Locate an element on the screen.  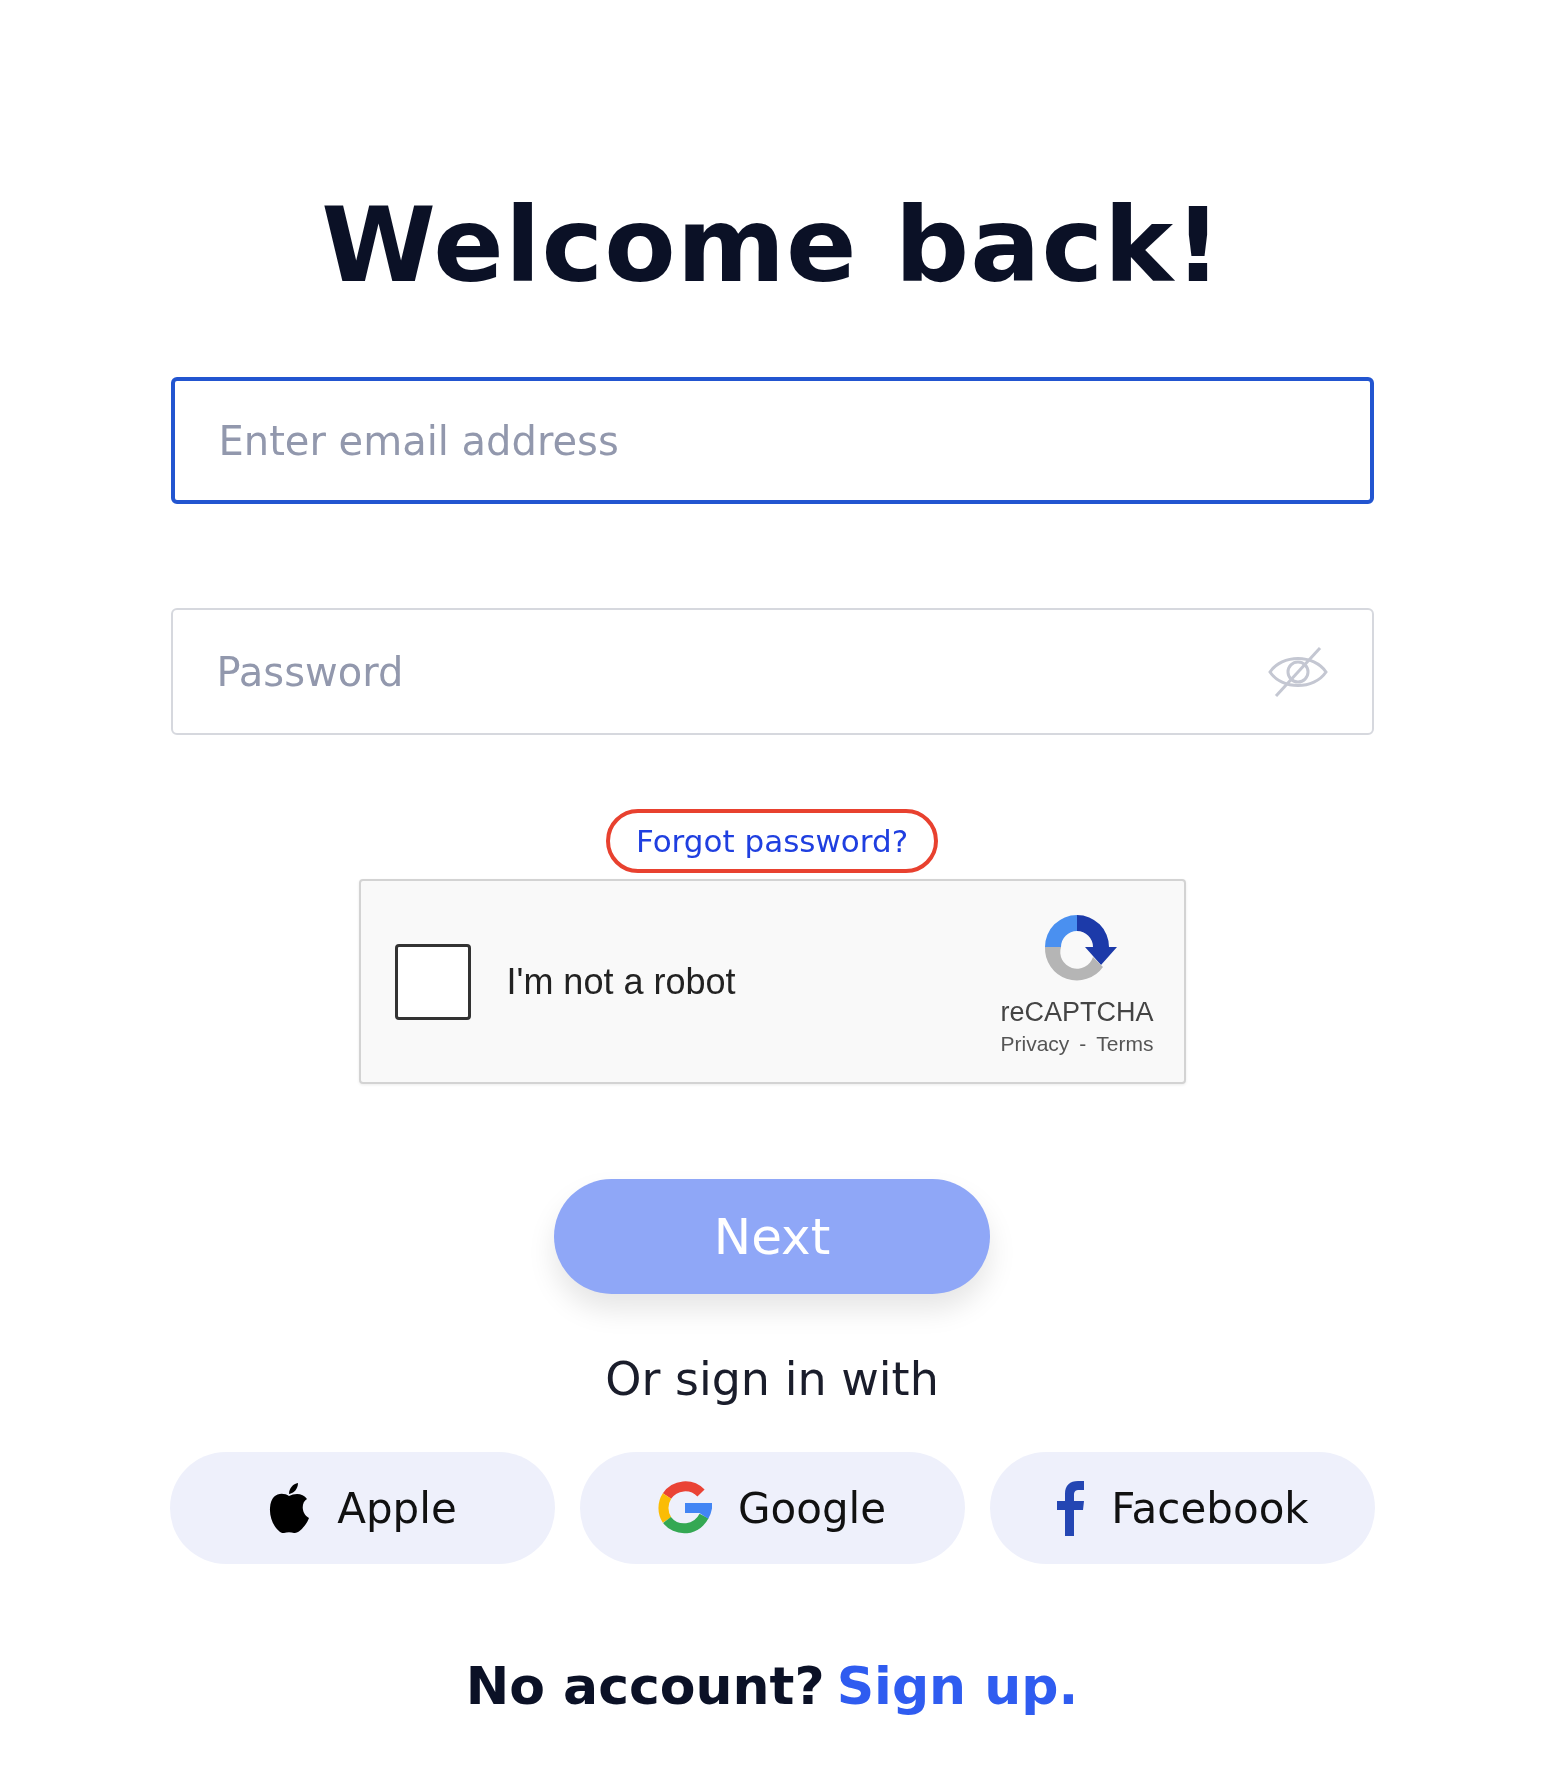
captcha-brand: reCAPTCHA is located at coordinates (1077, 1012).